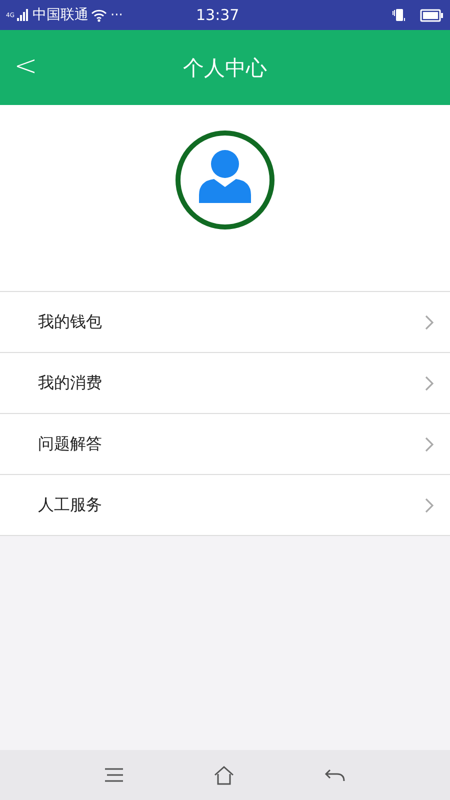 The width and height of the screenshot is (450, 800). What do you see at coordinates (70, 322) in the screenshot?
I see `menu-label: 我的钱包` at bounding box center [70, 322].